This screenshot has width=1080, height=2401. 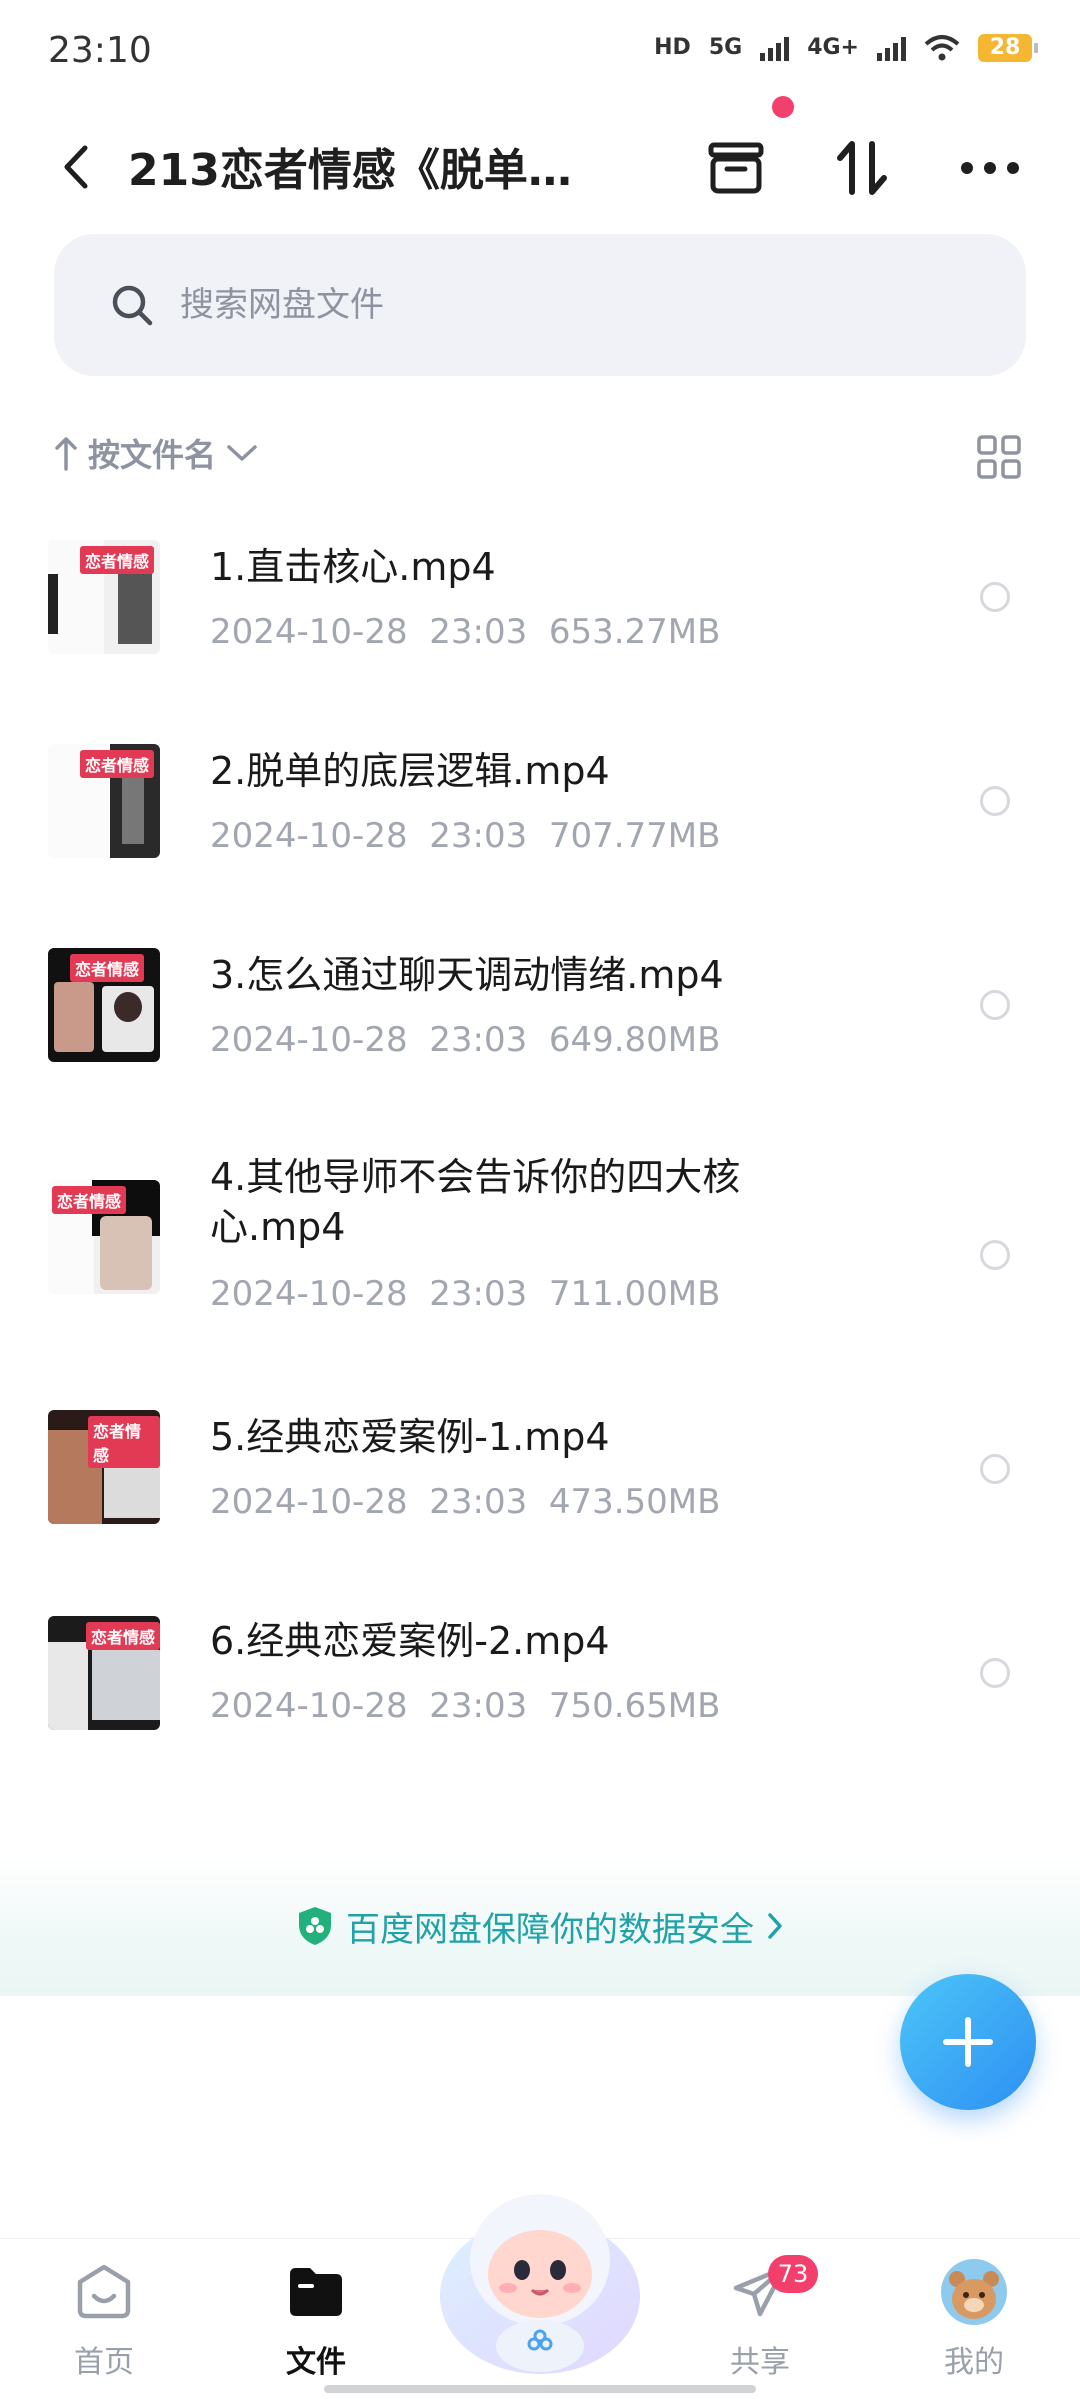 I want to click on more-icon, so click(x=990, y=168).